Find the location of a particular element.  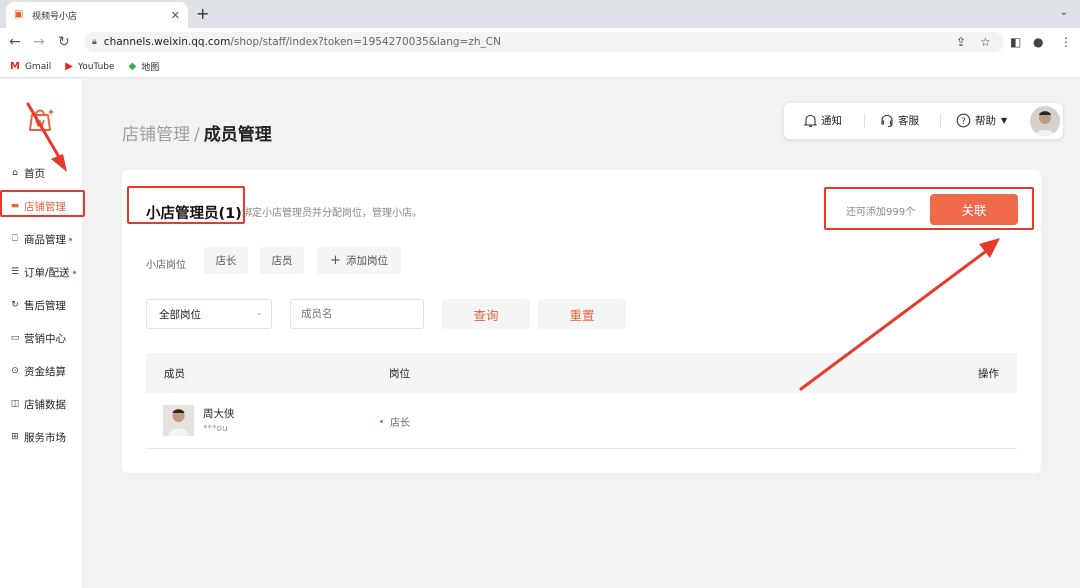

bookmark-gmail: M Gmail is located at coordinates (30, 66).